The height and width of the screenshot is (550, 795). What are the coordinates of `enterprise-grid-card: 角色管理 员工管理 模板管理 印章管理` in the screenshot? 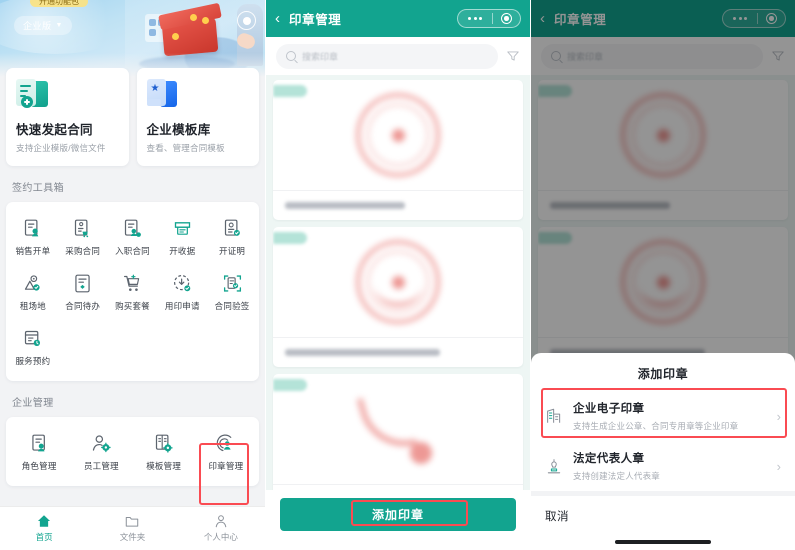 It's located at (132, 451).